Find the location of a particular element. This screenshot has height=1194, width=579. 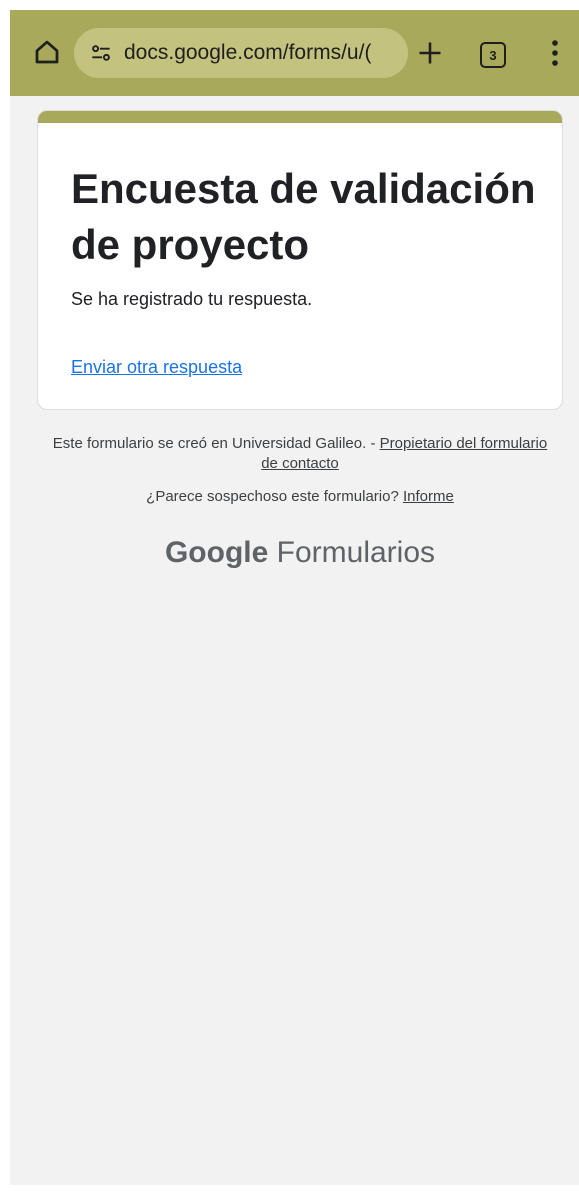

browser-toolbar: docs.google.com/forms/u/( 3 is located at coordinates (294, 53).